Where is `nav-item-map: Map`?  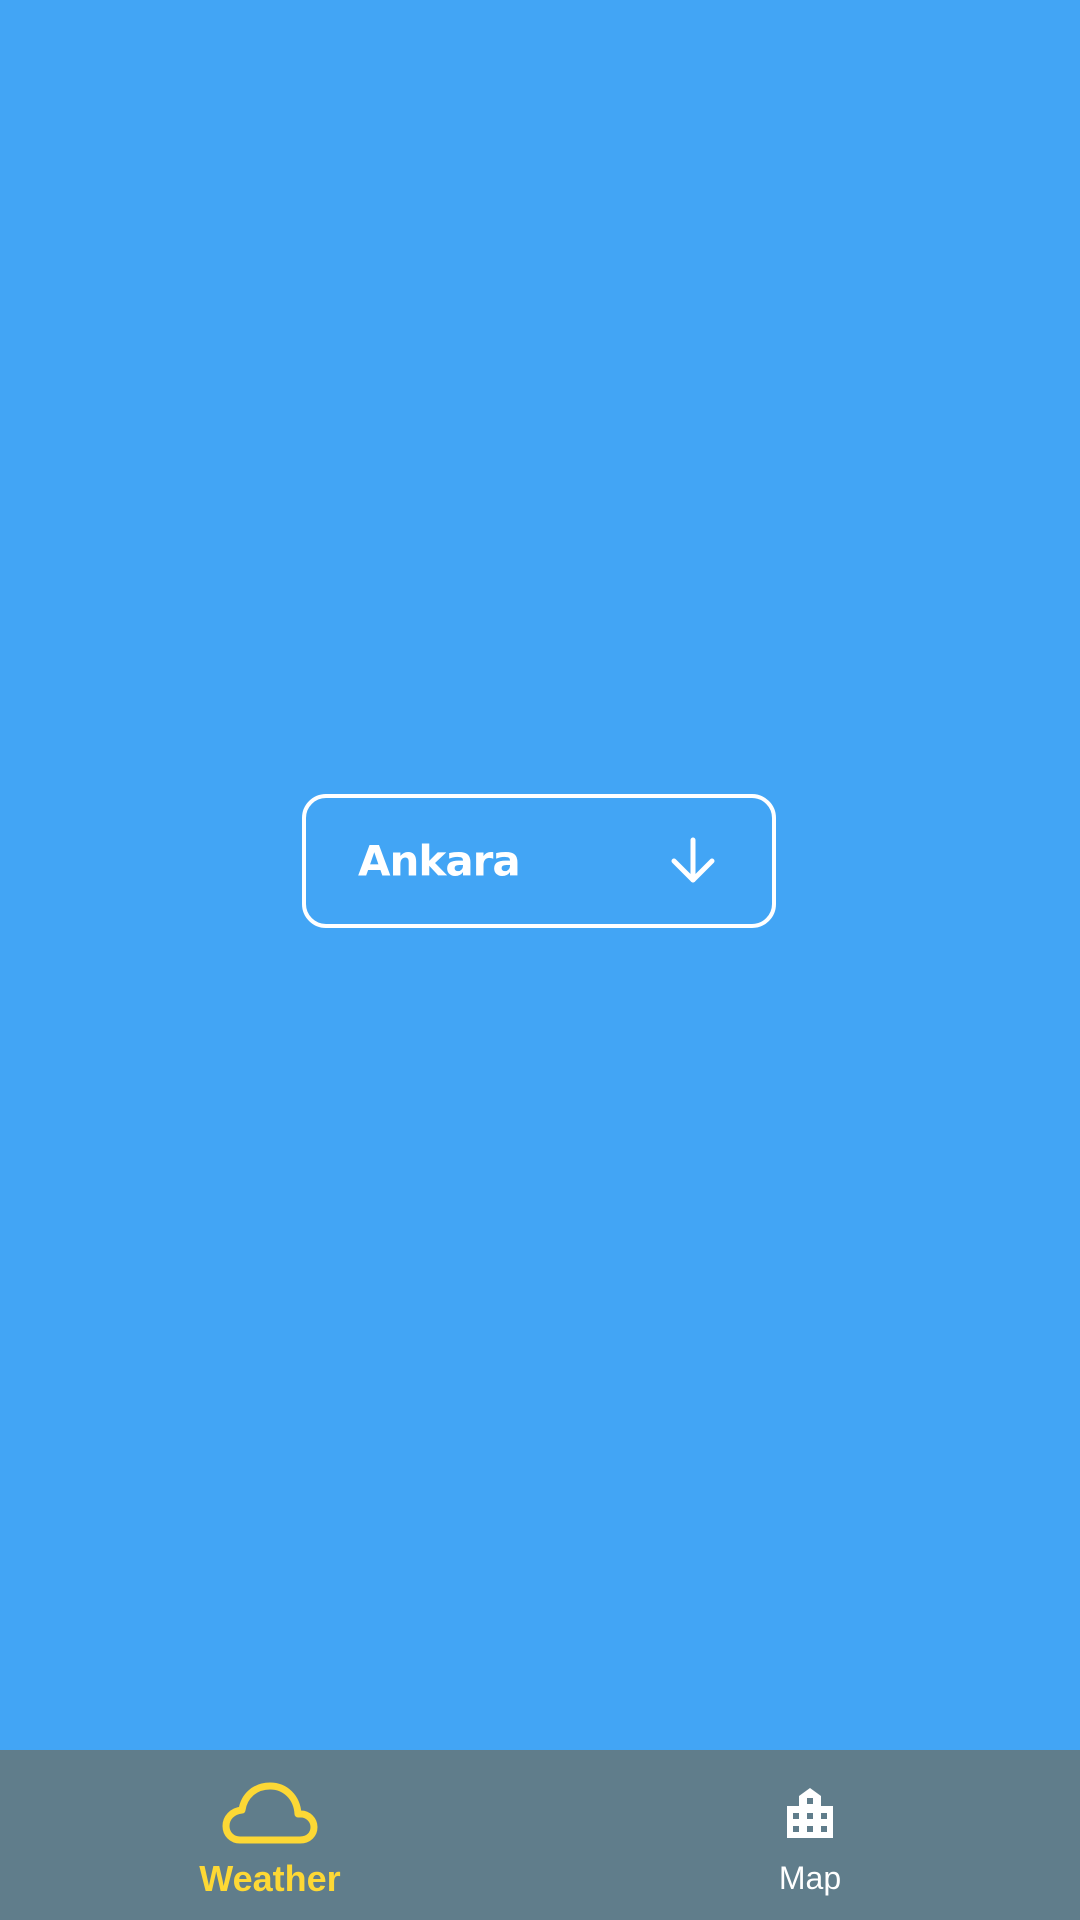 nav-item-map: Map is located at coordinates (810, 1835).